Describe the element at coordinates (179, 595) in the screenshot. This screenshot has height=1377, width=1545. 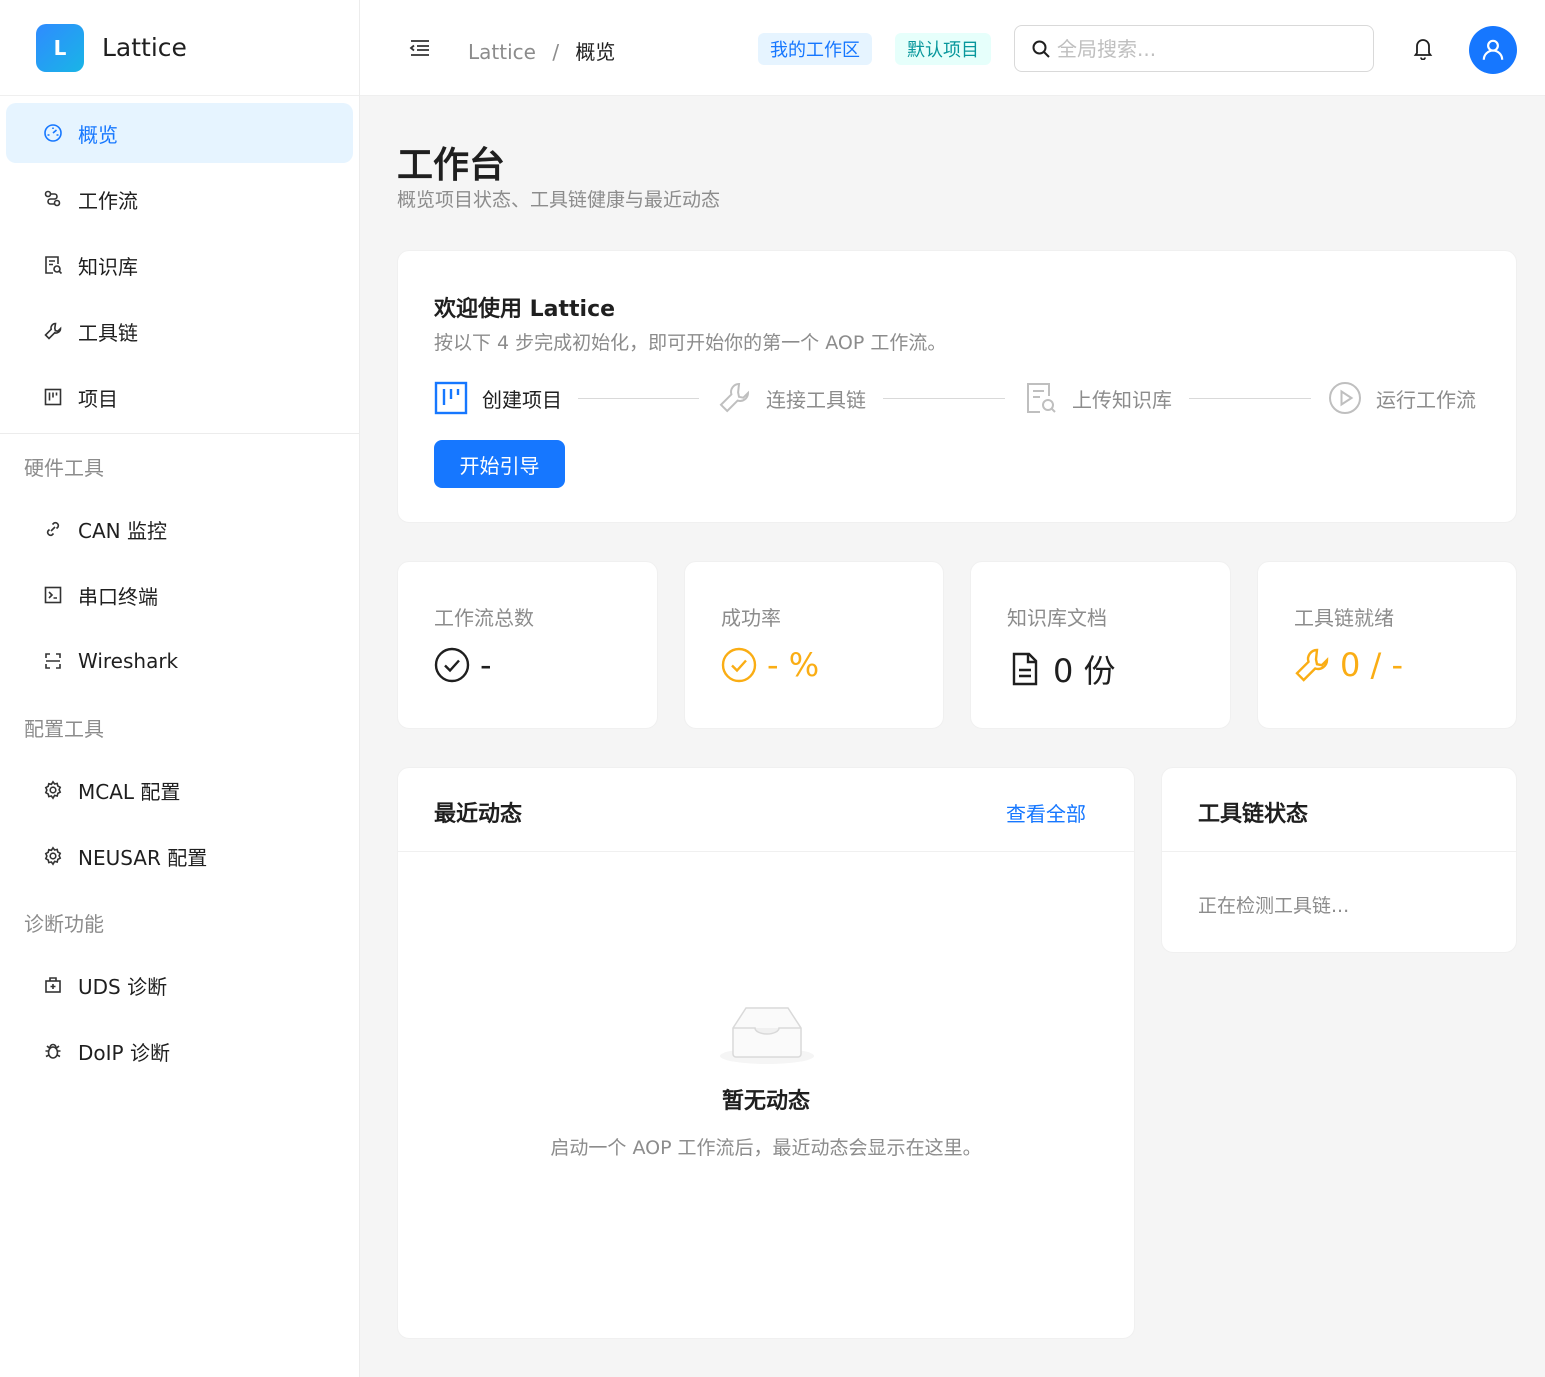
I see `sidebar-item-serial-terminal: 串口终端` at that location.